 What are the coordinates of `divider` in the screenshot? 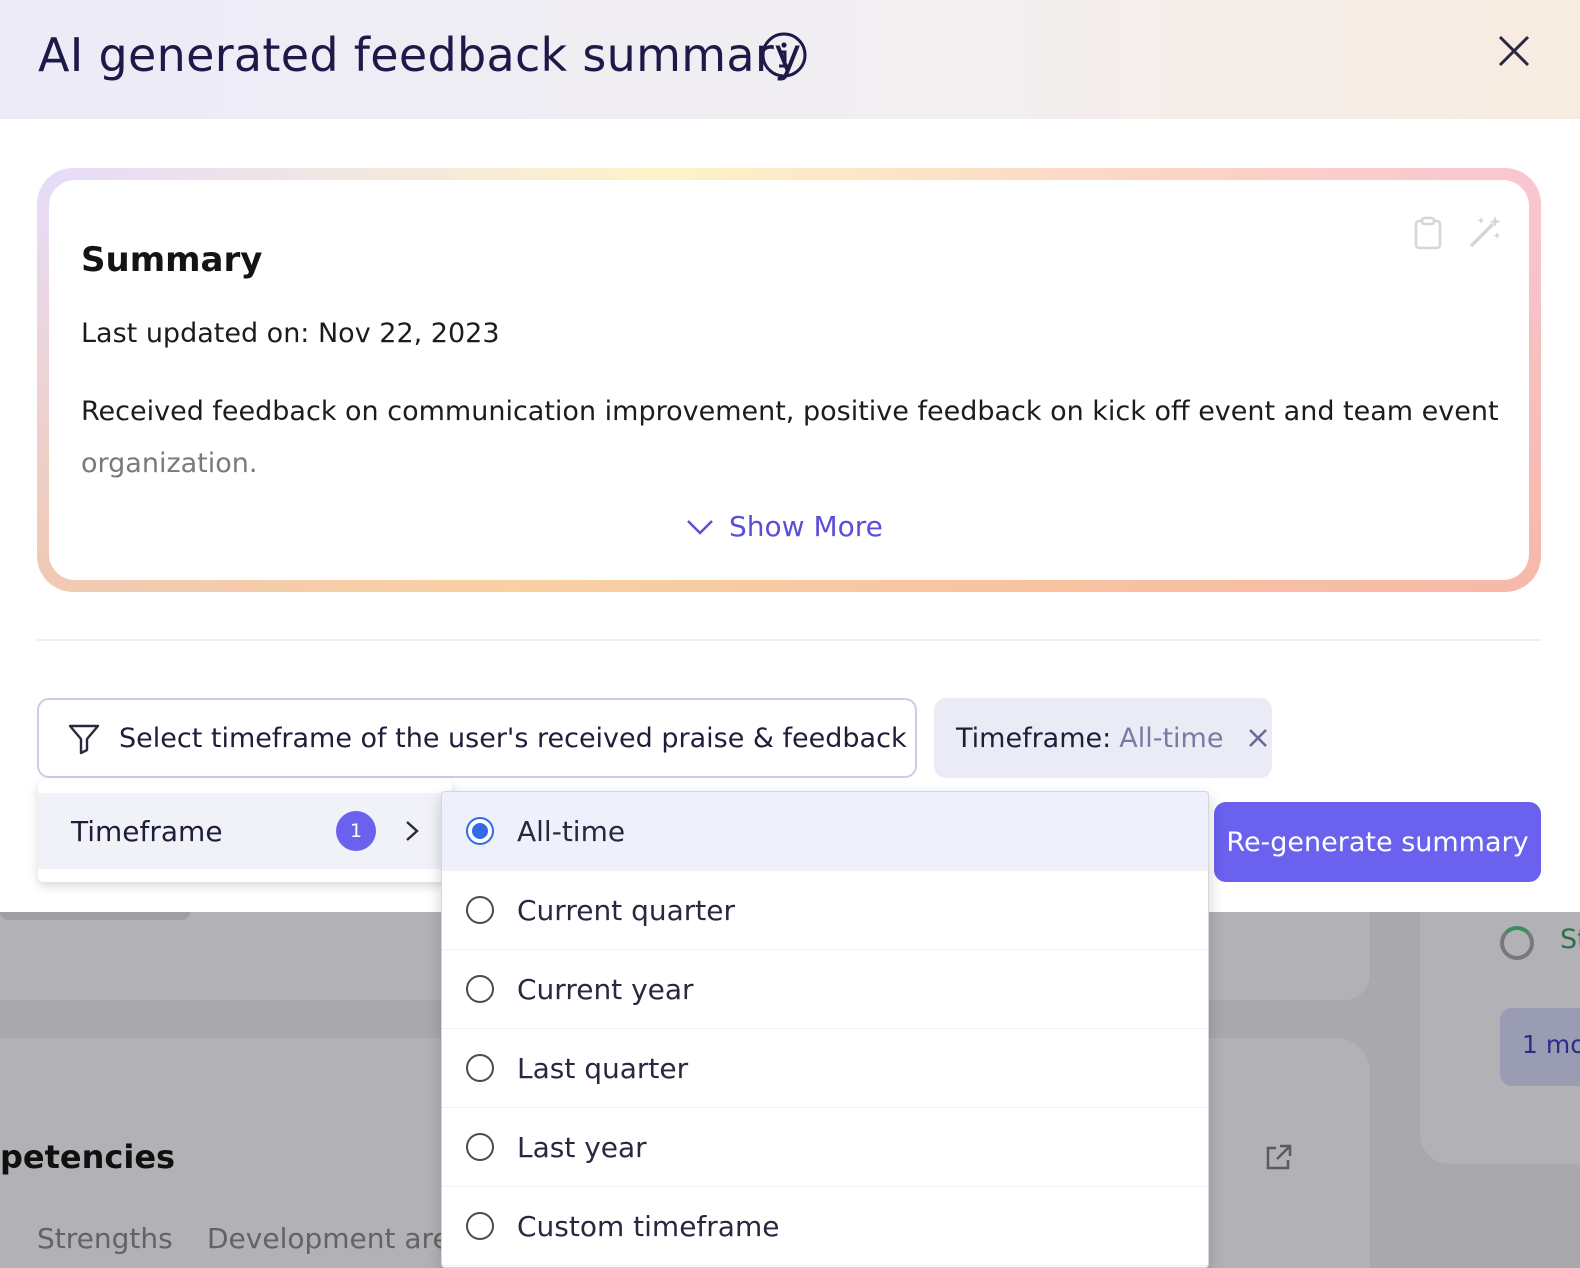 It's located at (789, 640).